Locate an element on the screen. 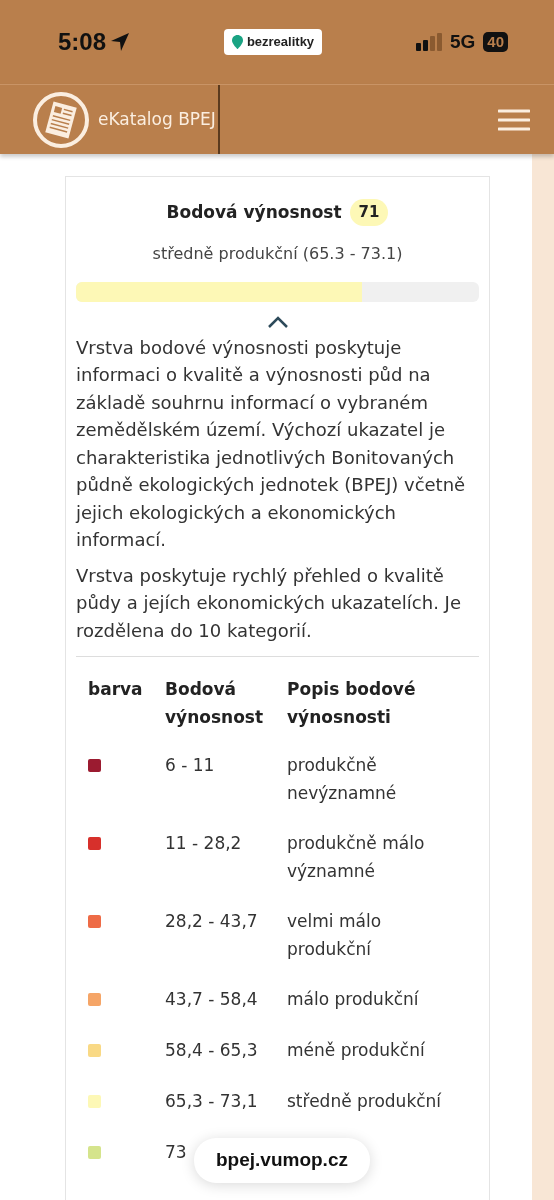 The image size is (554, 1200). battery-level: 40 is located at coordinates (495, 42).